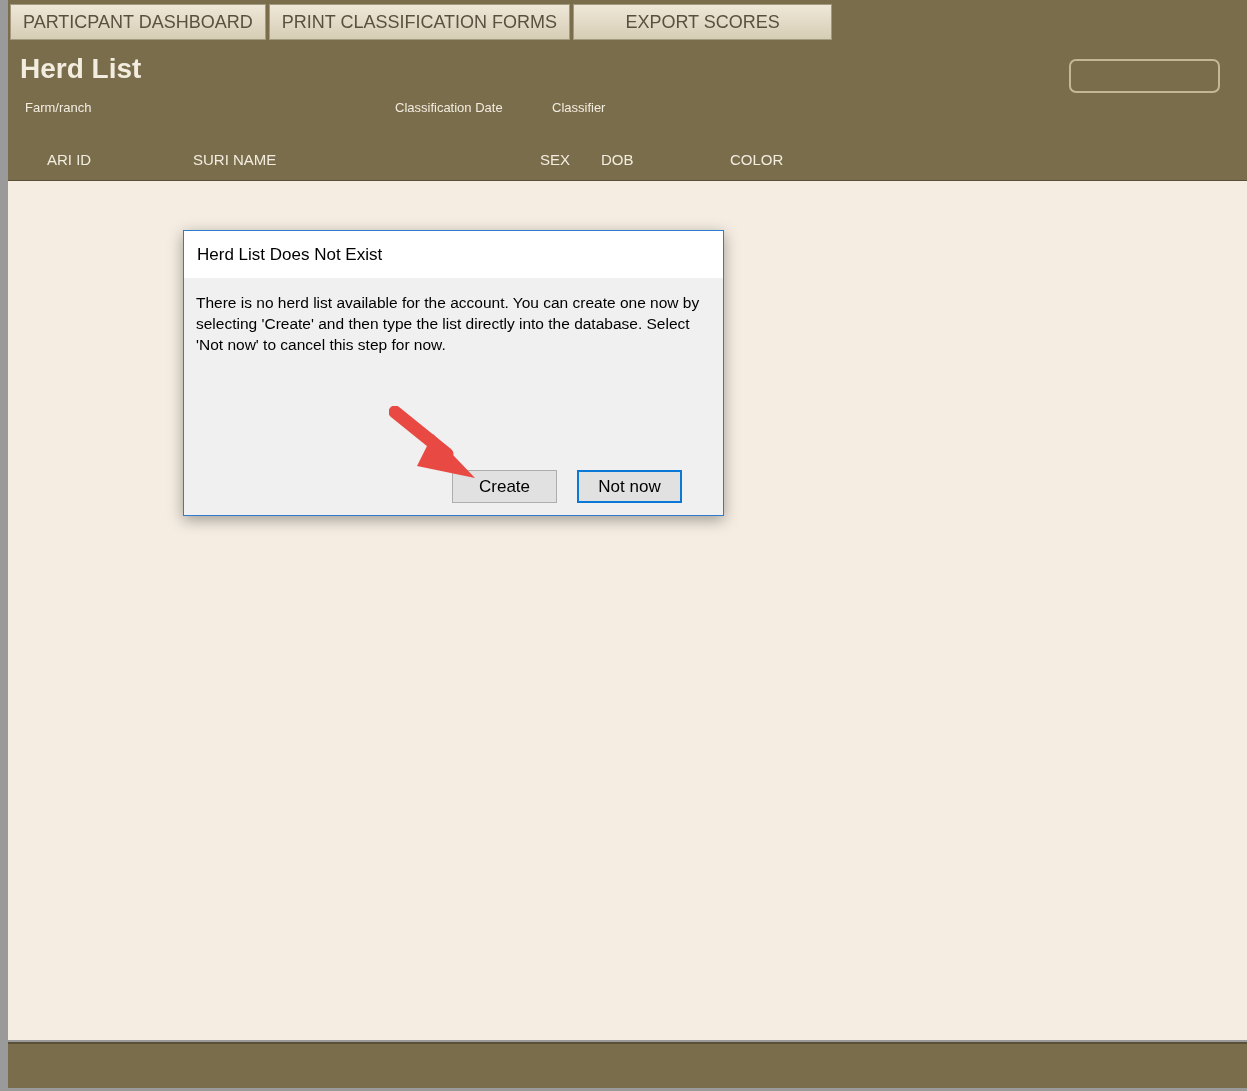  What do you see at coordinates (433, 443) in the screenshot?
I see `arrow-icon` at bounding box center [433, 443].